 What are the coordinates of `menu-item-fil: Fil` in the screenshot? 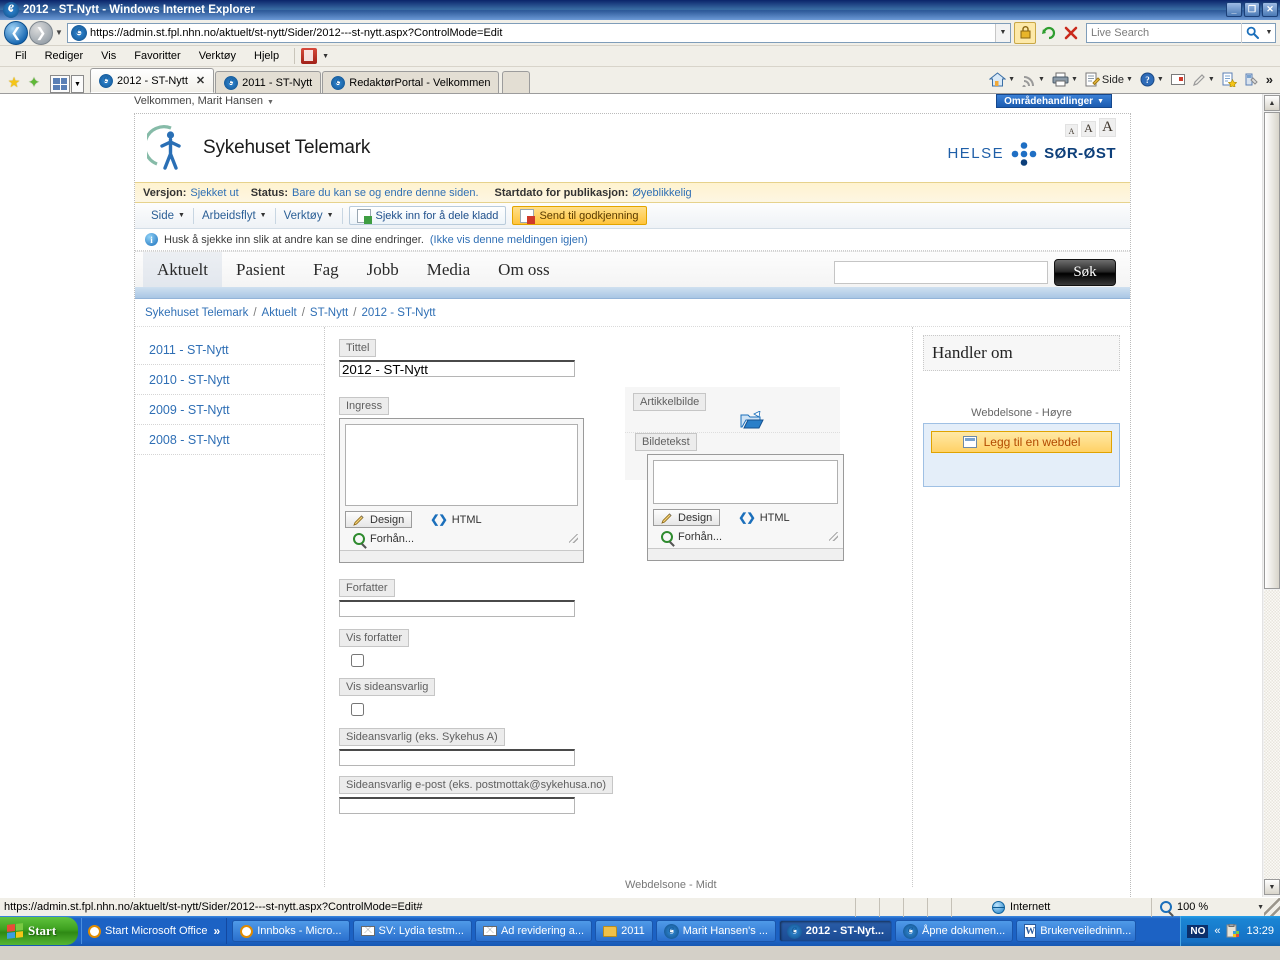 It's located at (21, 56).